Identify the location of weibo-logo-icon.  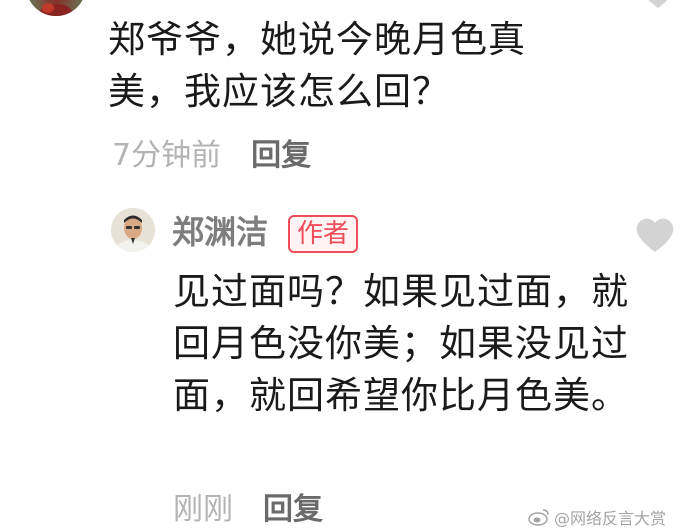
(538, 517).